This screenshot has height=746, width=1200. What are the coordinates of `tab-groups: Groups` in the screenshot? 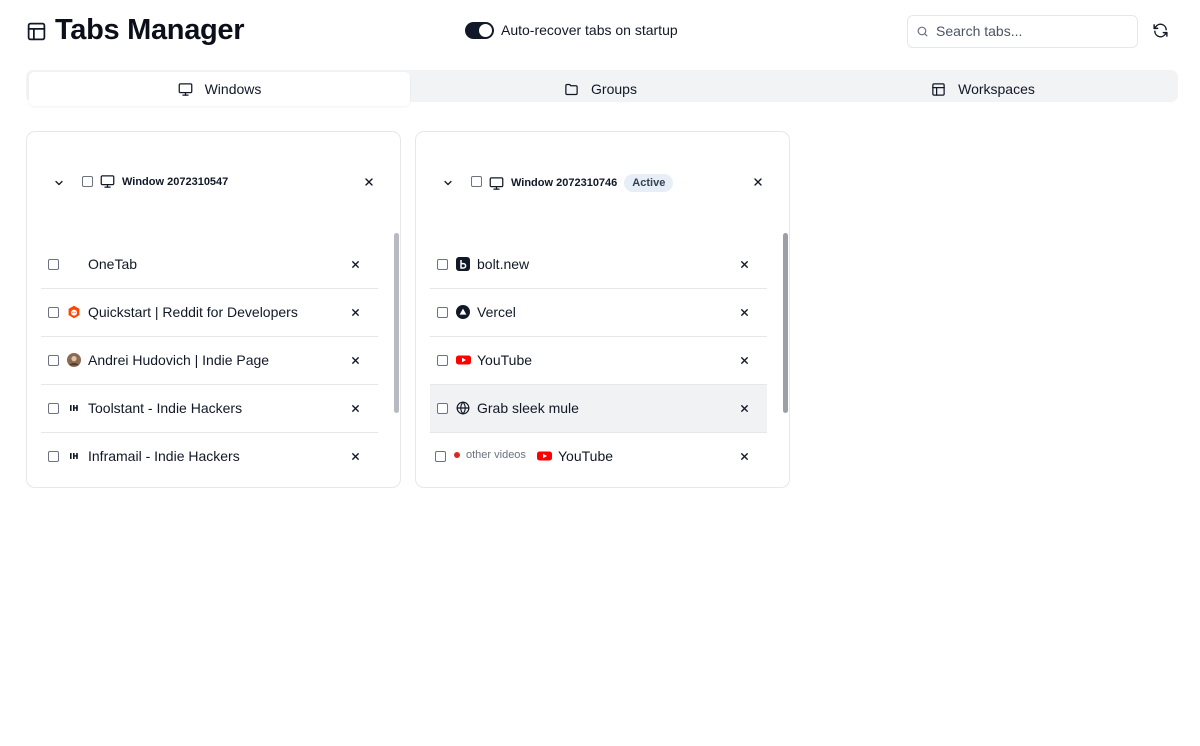 It's located at (600, 89).